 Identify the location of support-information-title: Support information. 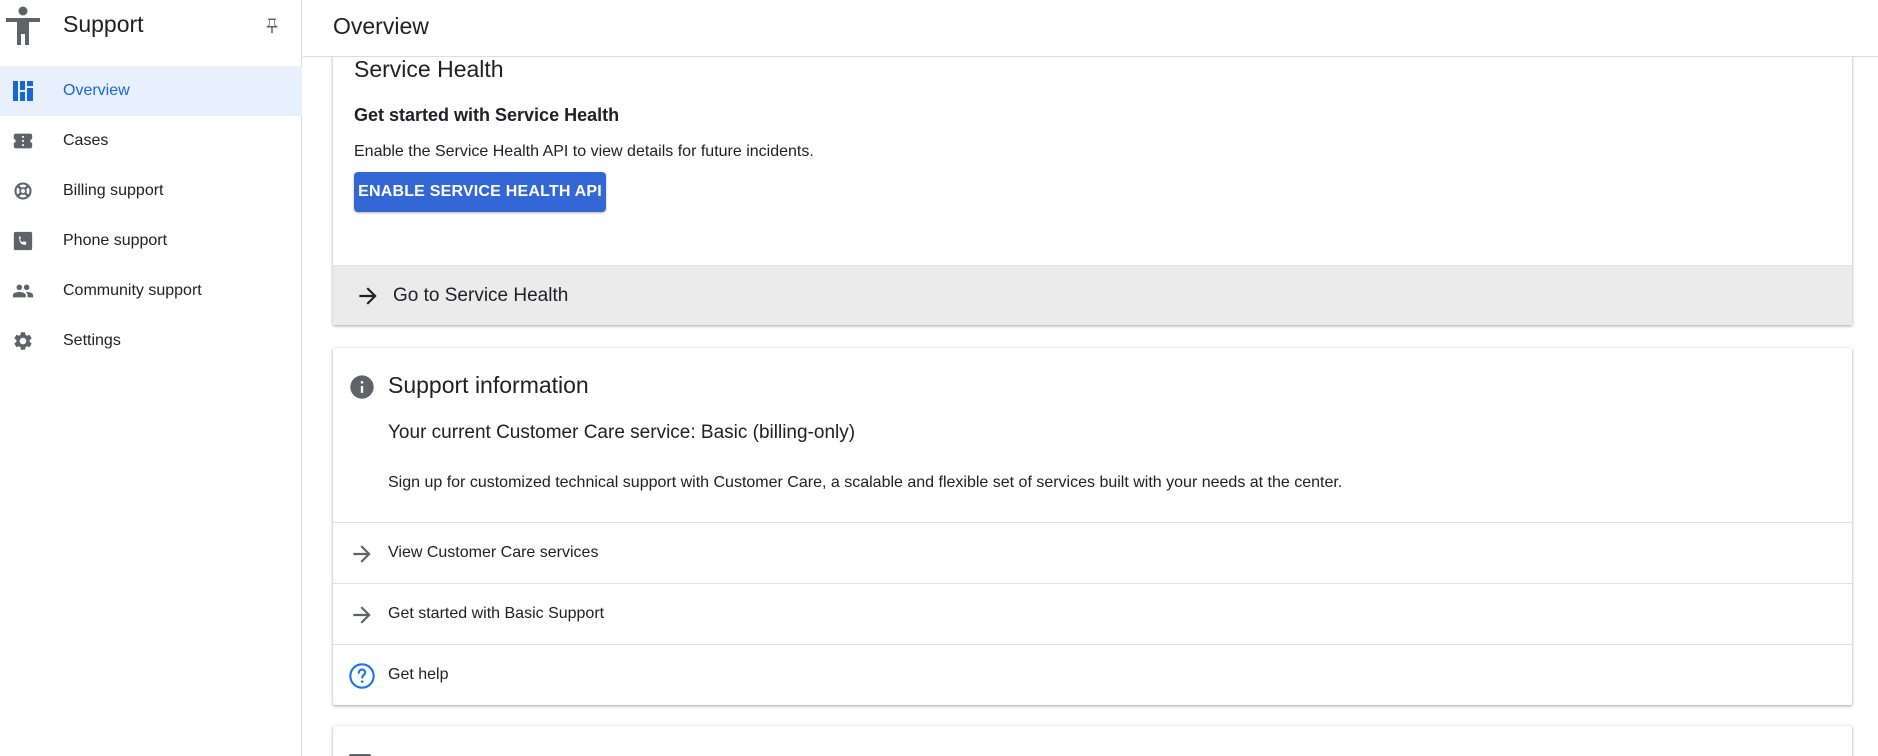
(488, 385).